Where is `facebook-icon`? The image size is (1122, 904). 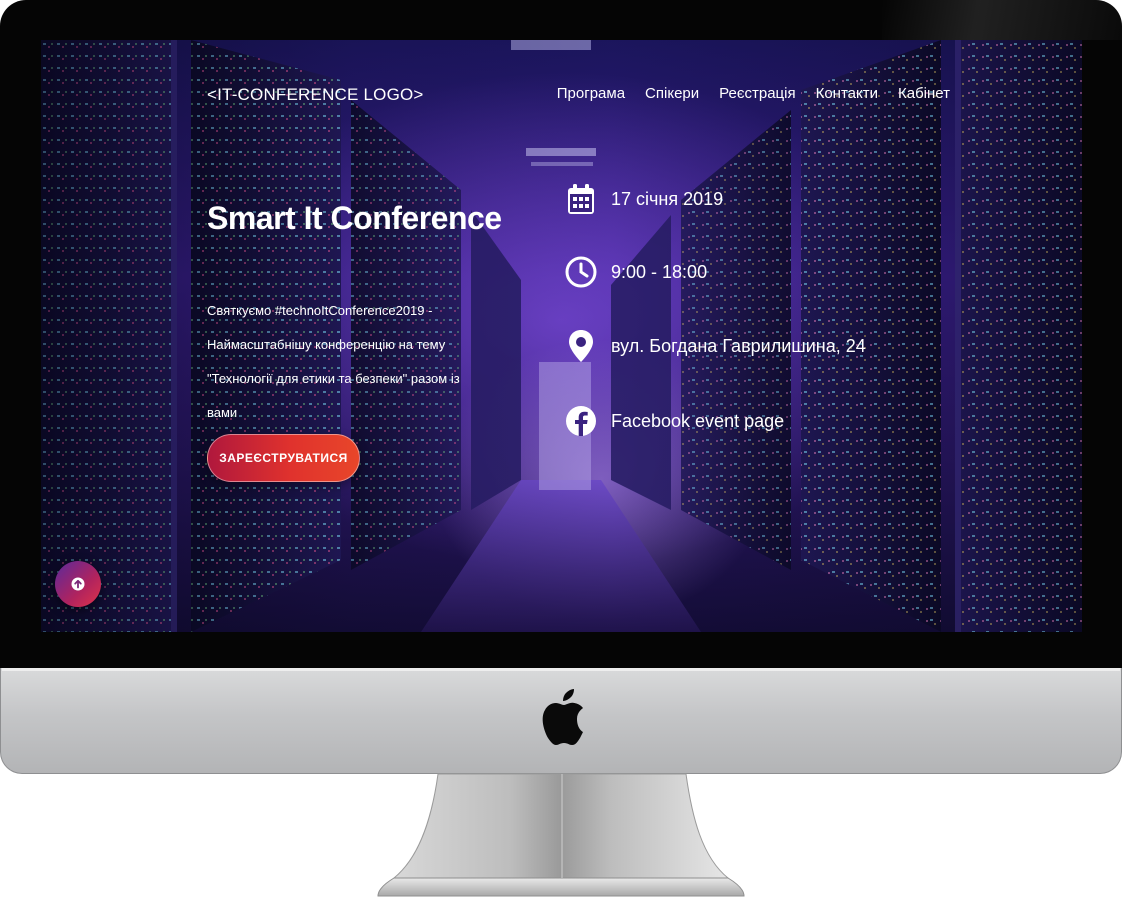 facebook-icon is located at coordinates (581, 421).